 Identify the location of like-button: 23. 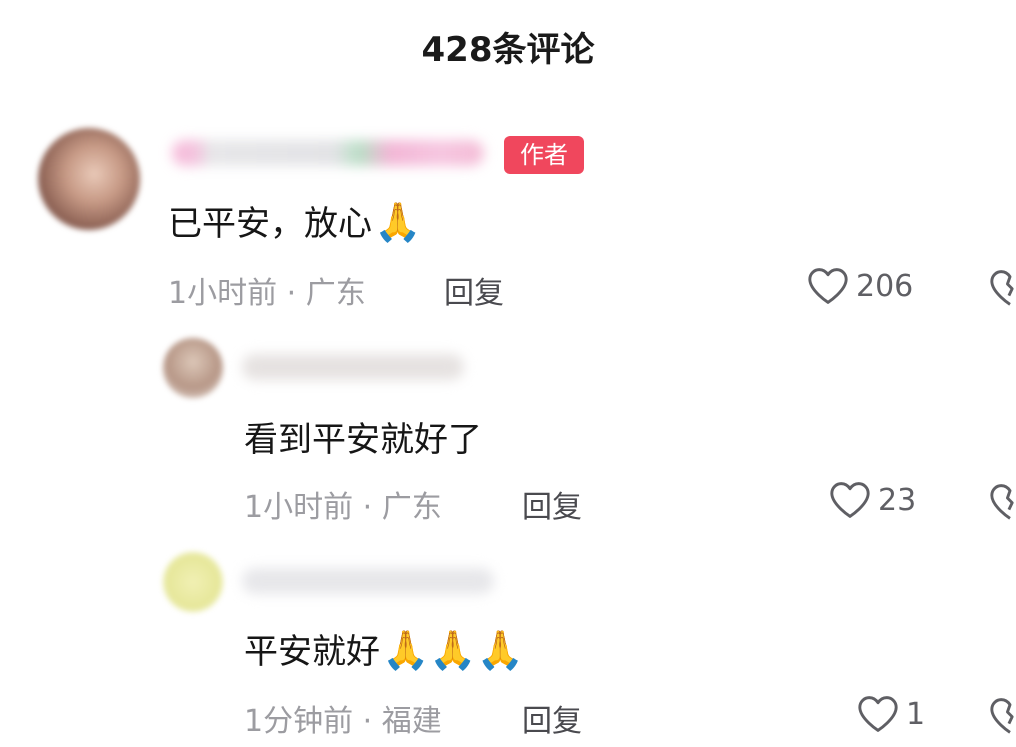
(872, 500).